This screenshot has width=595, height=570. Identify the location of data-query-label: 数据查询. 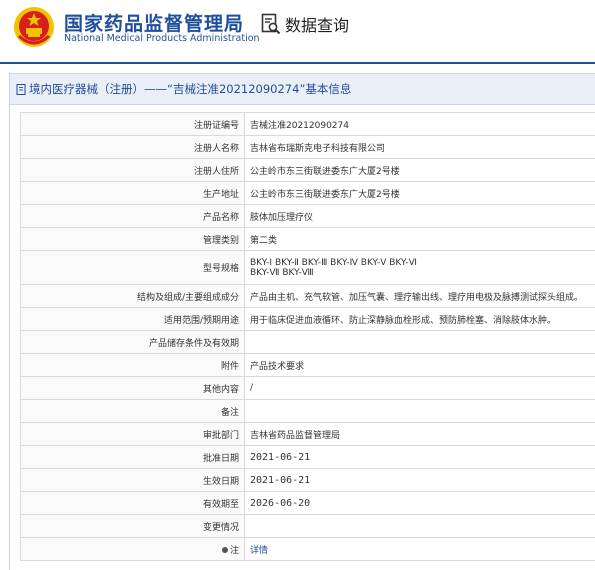
(317, 24).